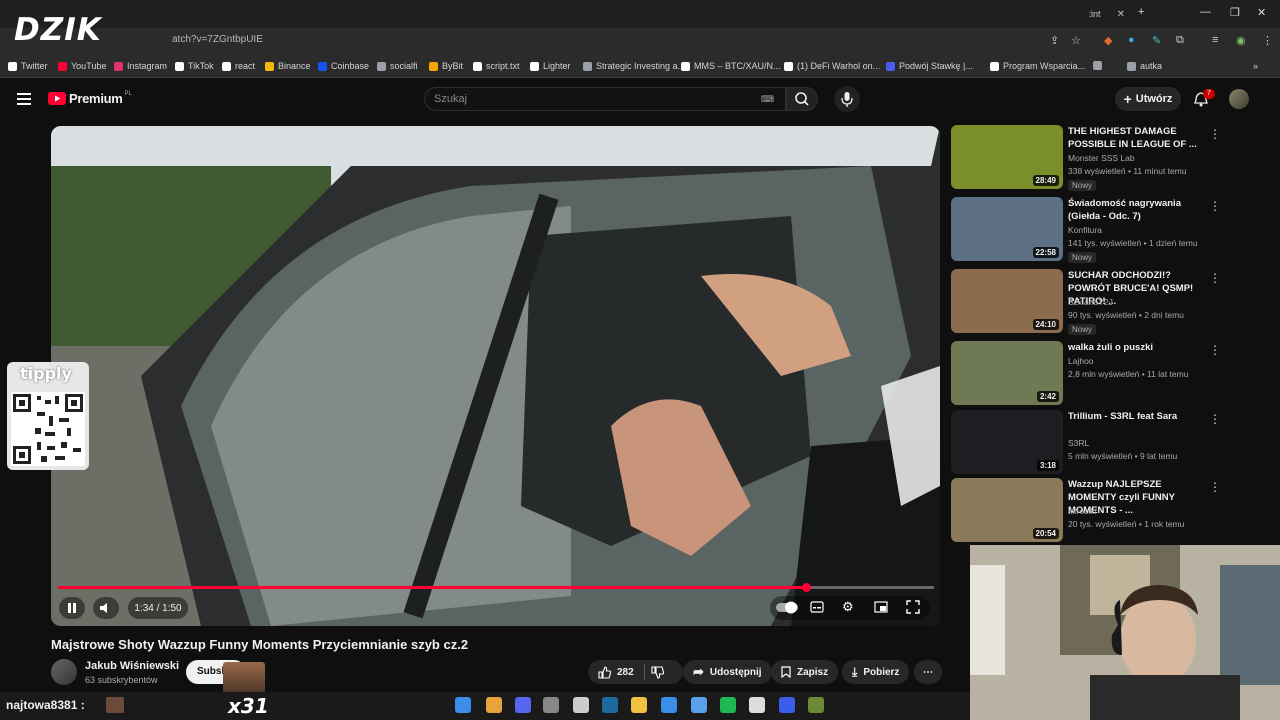 The height and width of the screenshot is (720, 1280). What do you see at coordinates (620, 14) in the screenshot?
I see `address-bar` at bounding box center [620, 14].